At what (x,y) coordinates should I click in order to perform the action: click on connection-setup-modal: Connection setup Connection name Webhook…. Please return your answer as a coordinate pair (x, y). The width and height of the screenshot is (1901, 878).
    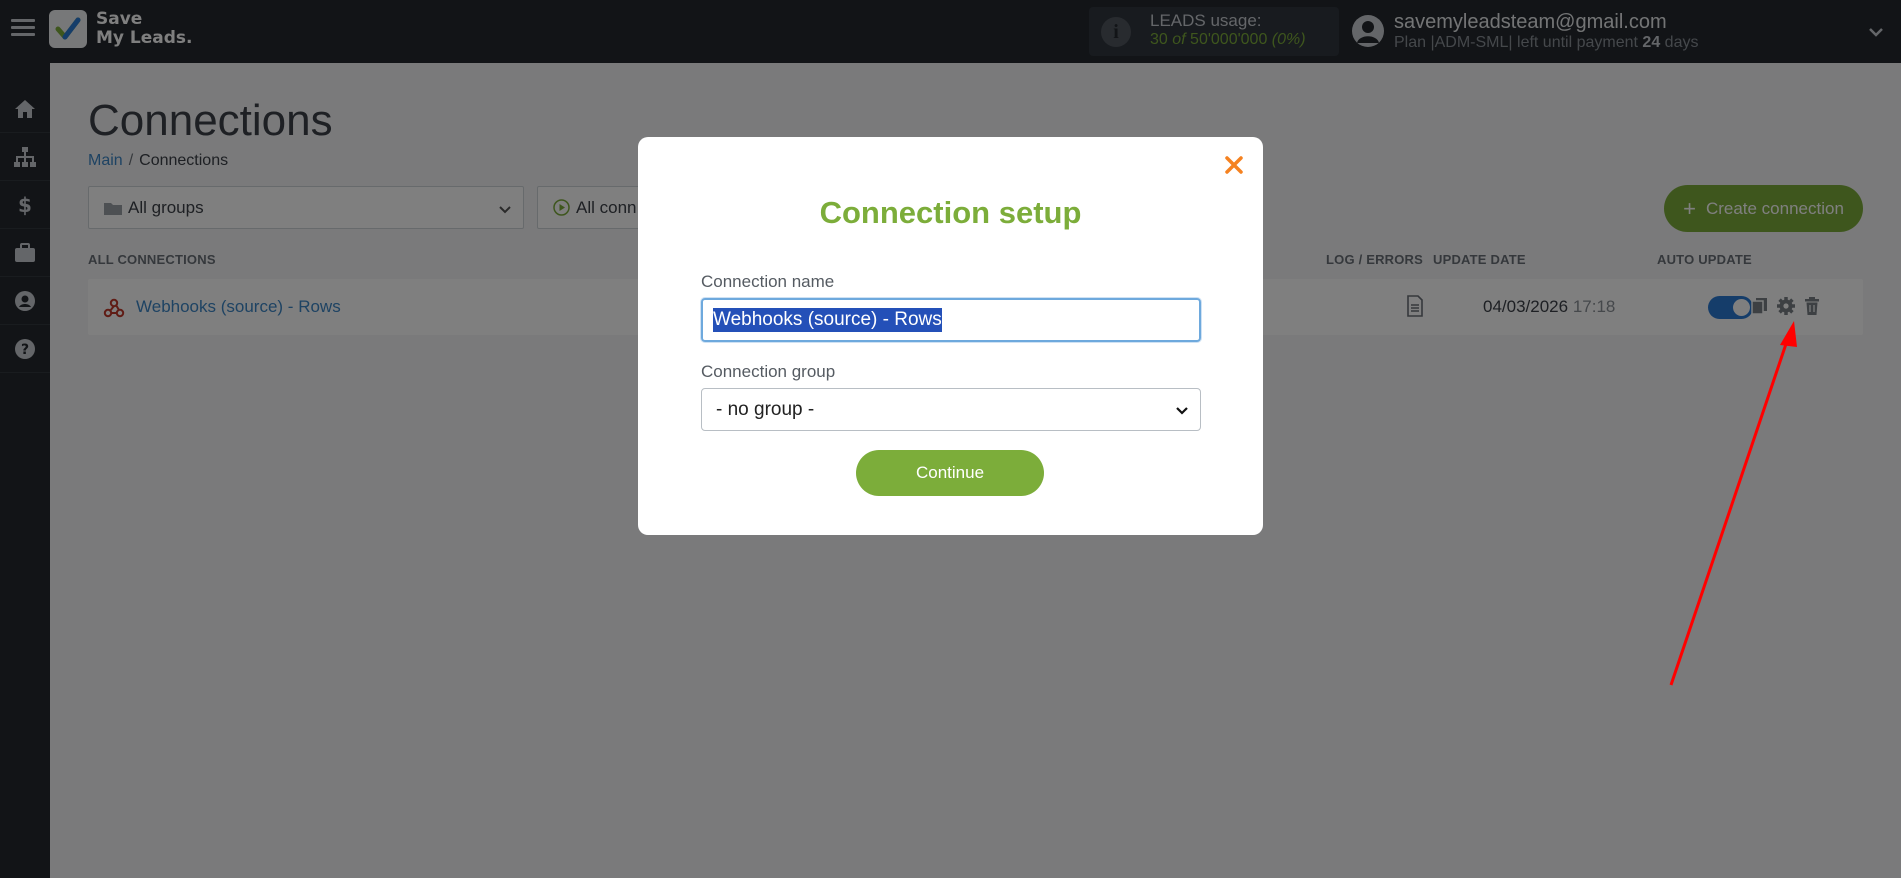
    Looking at the image, I should click on (950, 336).